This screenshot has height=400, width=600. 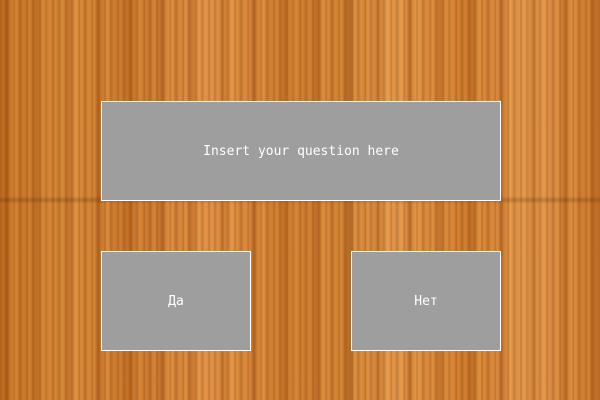 I want to click on no-button-label: Нет, so click(x=426, y=301).